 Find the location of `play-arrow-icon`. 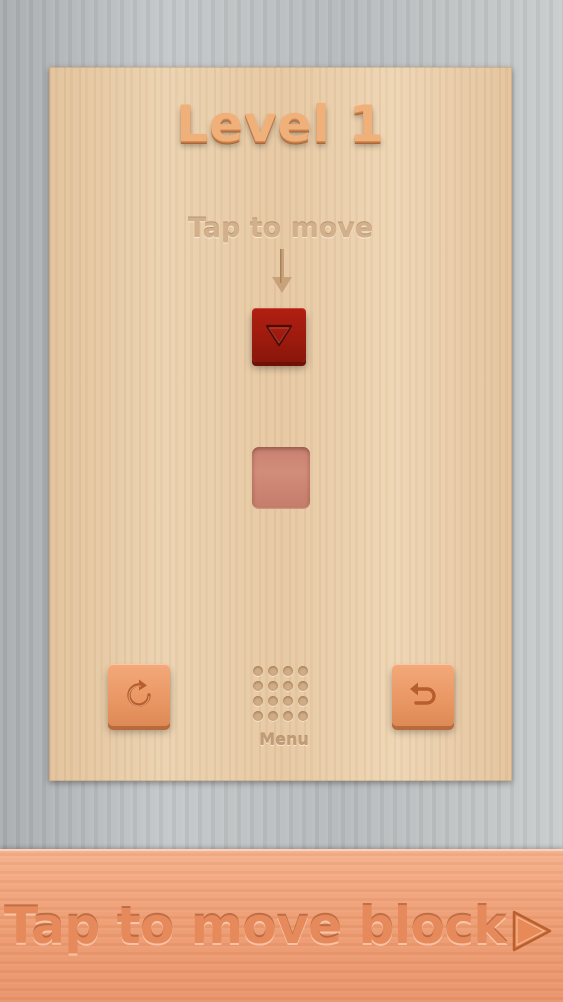

play-arrow-icon is located at coordinates (531, 931).